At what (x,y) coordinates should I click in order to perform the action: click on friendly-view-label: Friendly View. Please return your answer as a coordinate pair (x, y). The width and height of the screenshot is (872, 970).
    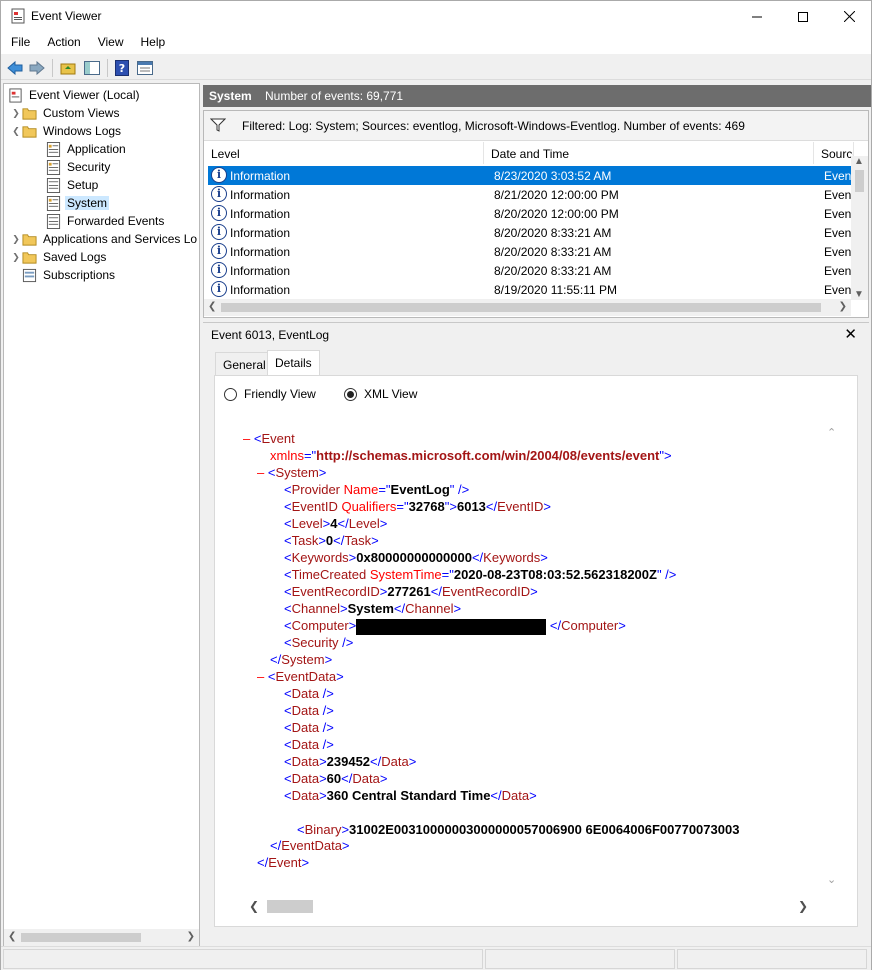
    Looking at the image, I should click on (280, 394).